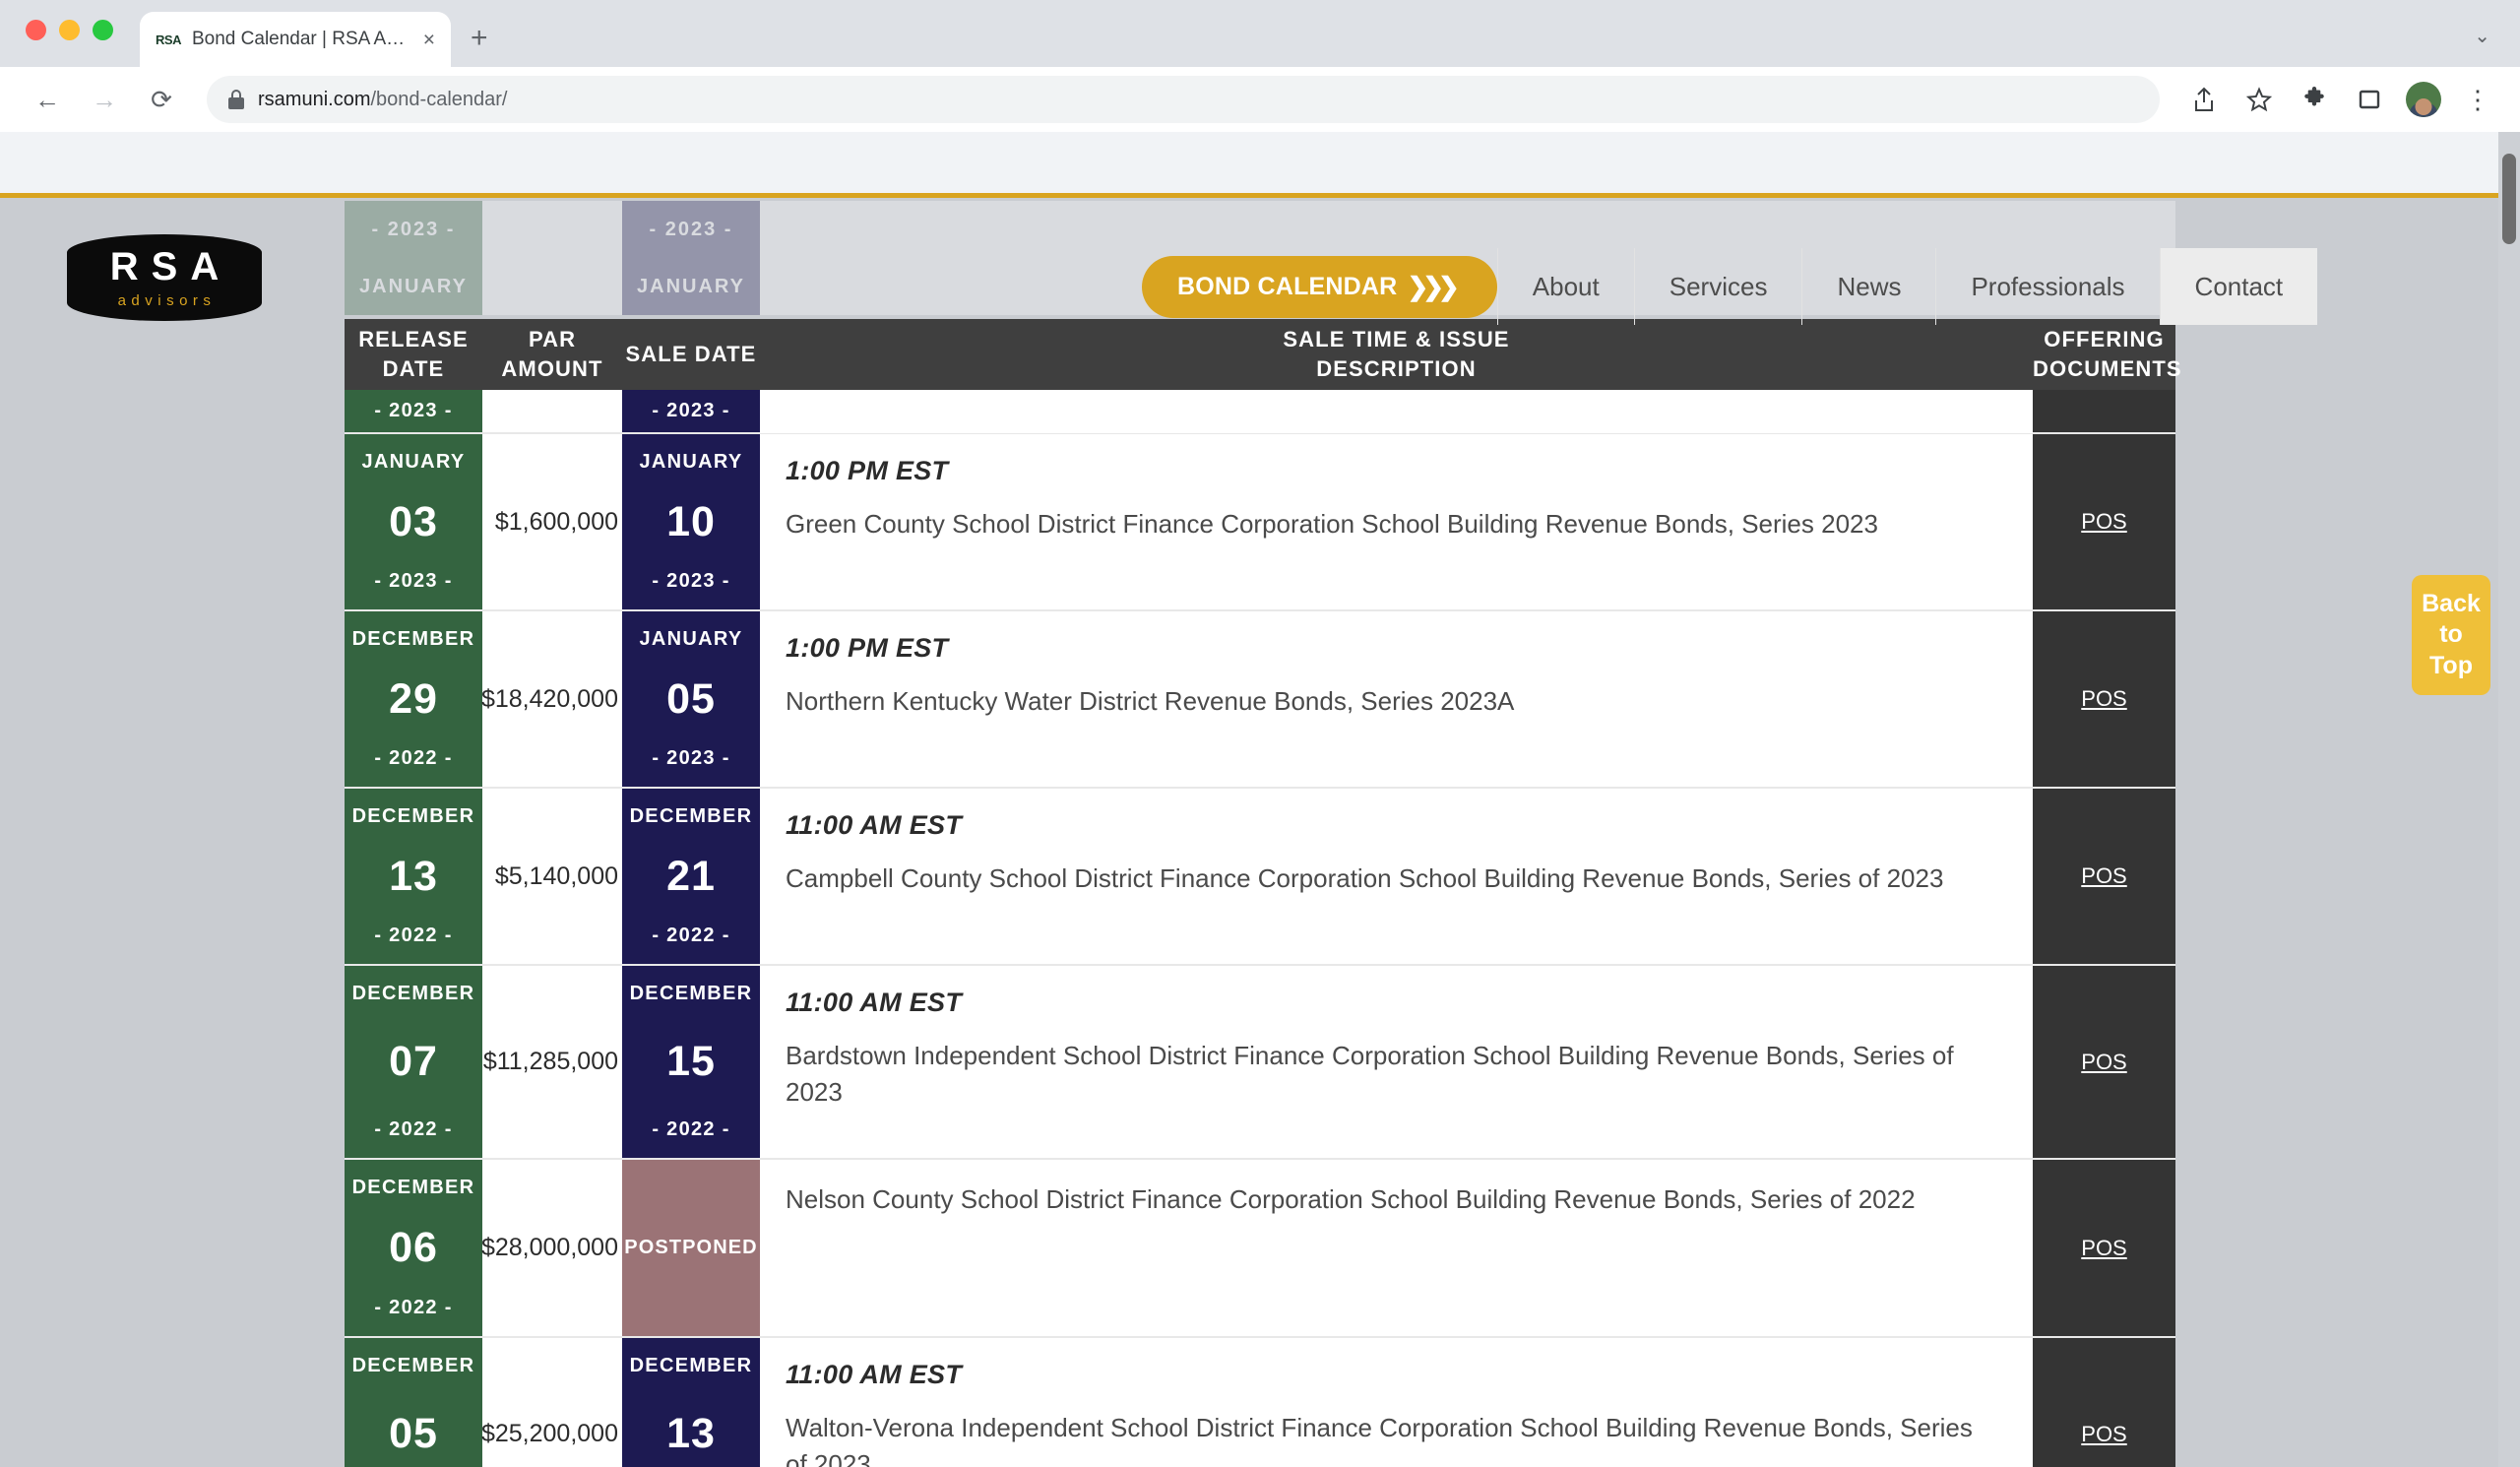 The image size is (2520, 1467). I want to click on sale-month: JANUARY, so click(691, 639).